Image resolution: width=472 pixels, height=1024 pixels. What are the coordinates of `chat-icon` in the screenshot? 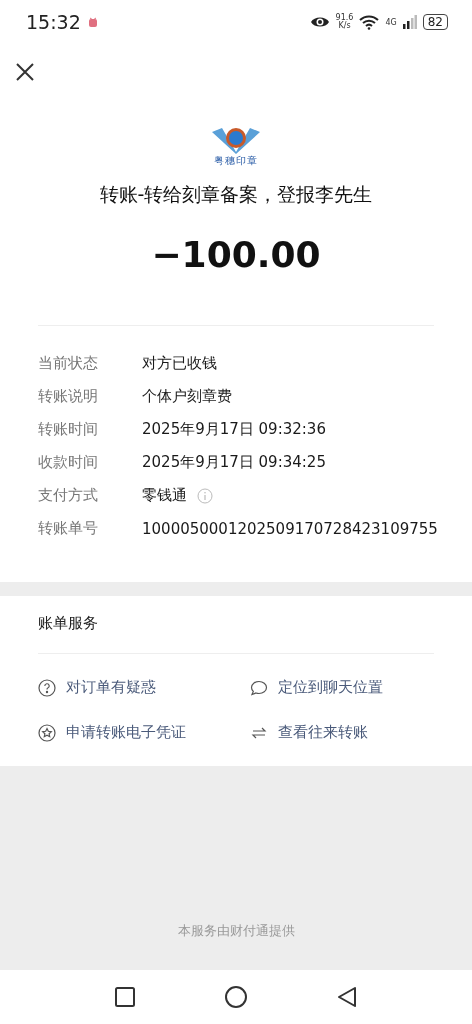 It's located at (259, 687).